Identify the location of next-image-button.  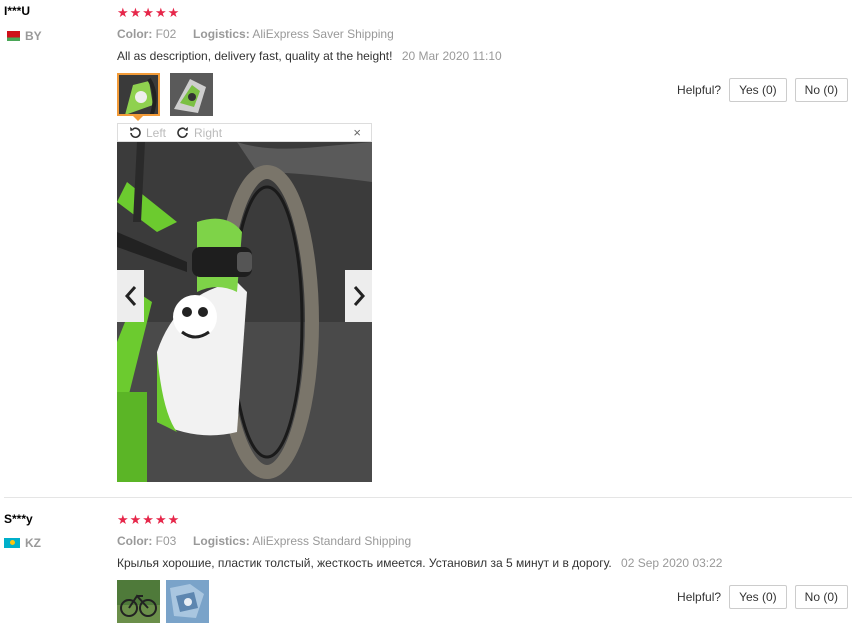
(358, 296).